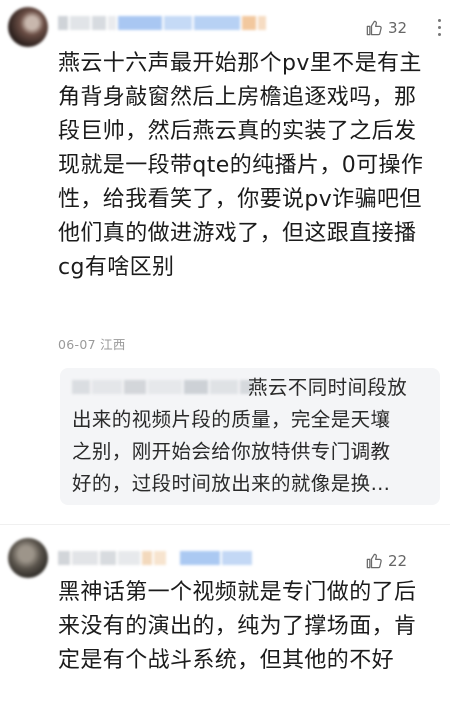 The image size is (450, 701). Describe the element at coordinates (440, 28) in the screenshot. I see `more-options-icon` at that location.